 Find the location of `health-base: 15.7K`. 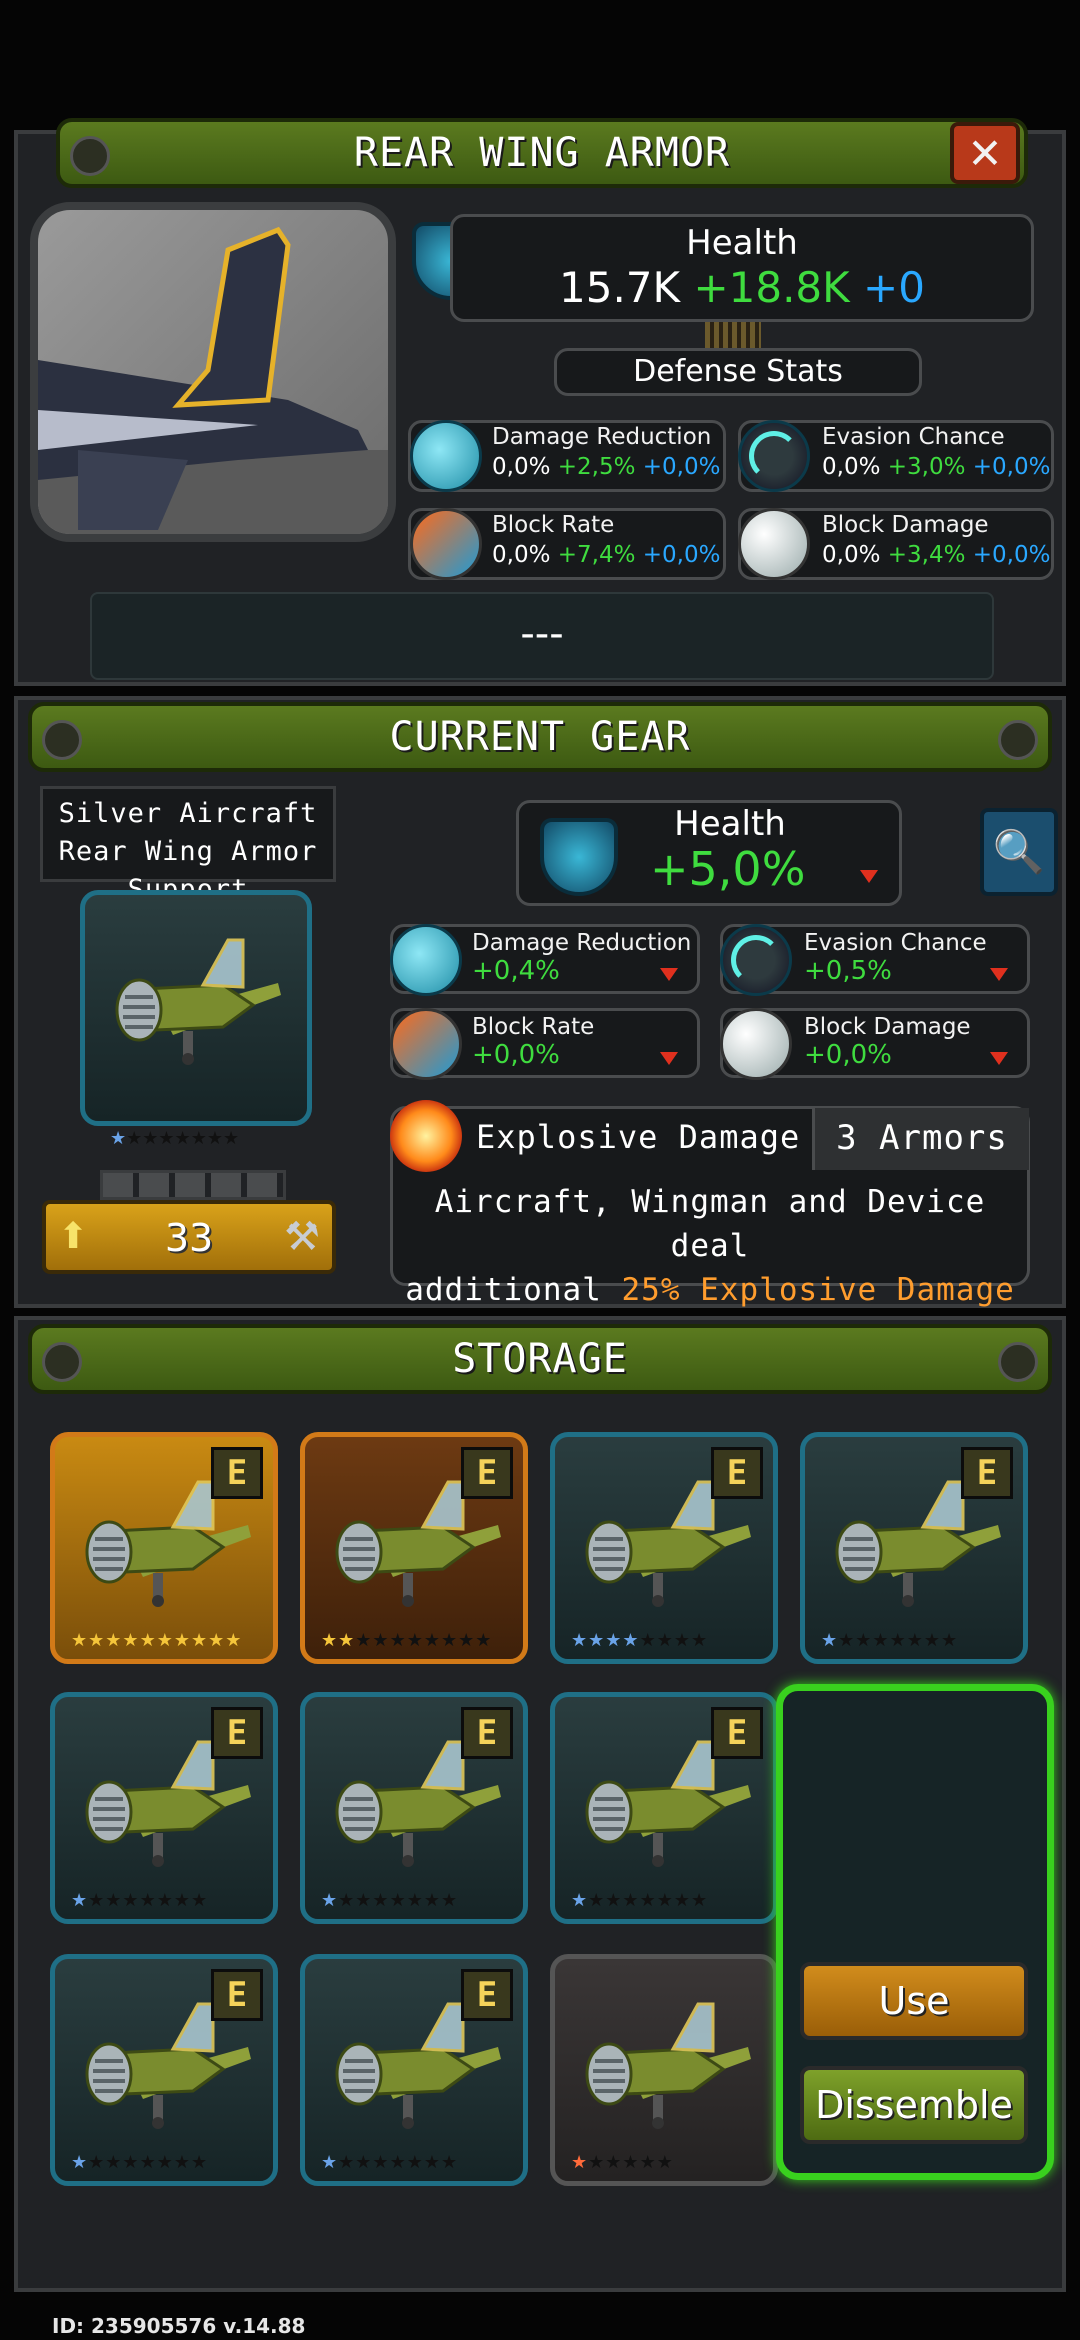

health-base: 15.7K is located at coordinates (620, 287).